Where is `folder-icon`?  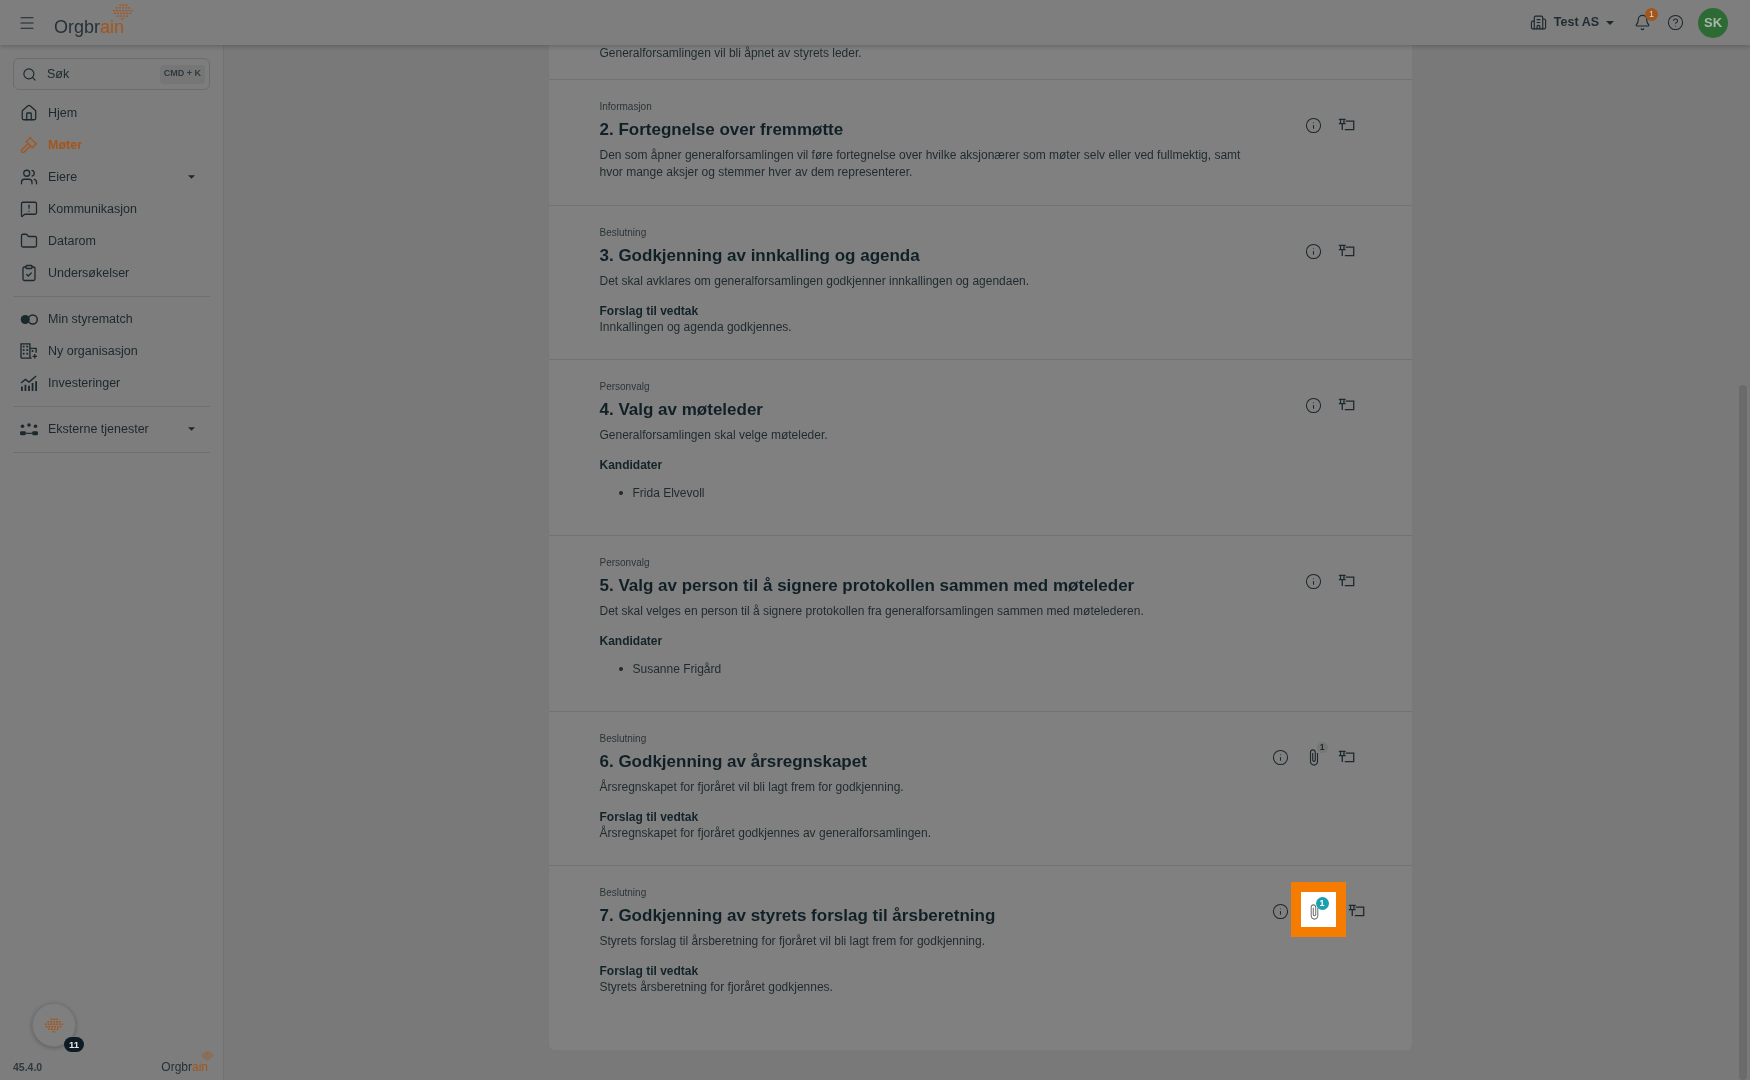 folder-icon is located at coordinates (29, 241).